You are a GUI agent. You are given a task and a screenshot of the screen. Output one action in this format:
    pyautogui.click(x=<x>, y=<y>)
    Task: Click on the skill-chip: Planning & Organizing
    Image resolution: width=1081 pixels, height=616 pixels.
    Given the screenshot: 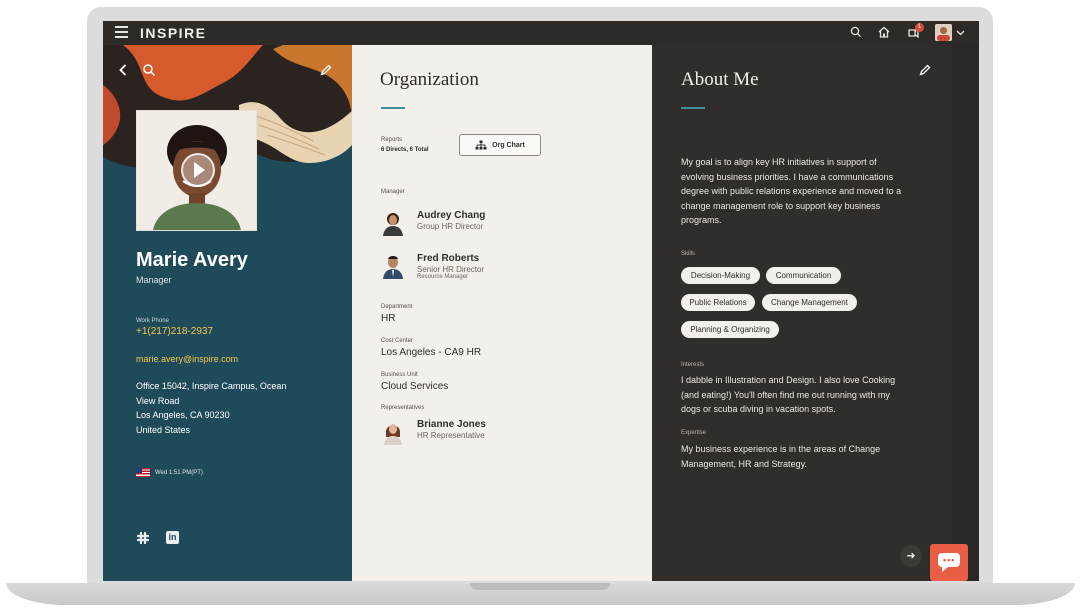 What is the action you would take?
    pyautogui.click(x=730, y=329)
    